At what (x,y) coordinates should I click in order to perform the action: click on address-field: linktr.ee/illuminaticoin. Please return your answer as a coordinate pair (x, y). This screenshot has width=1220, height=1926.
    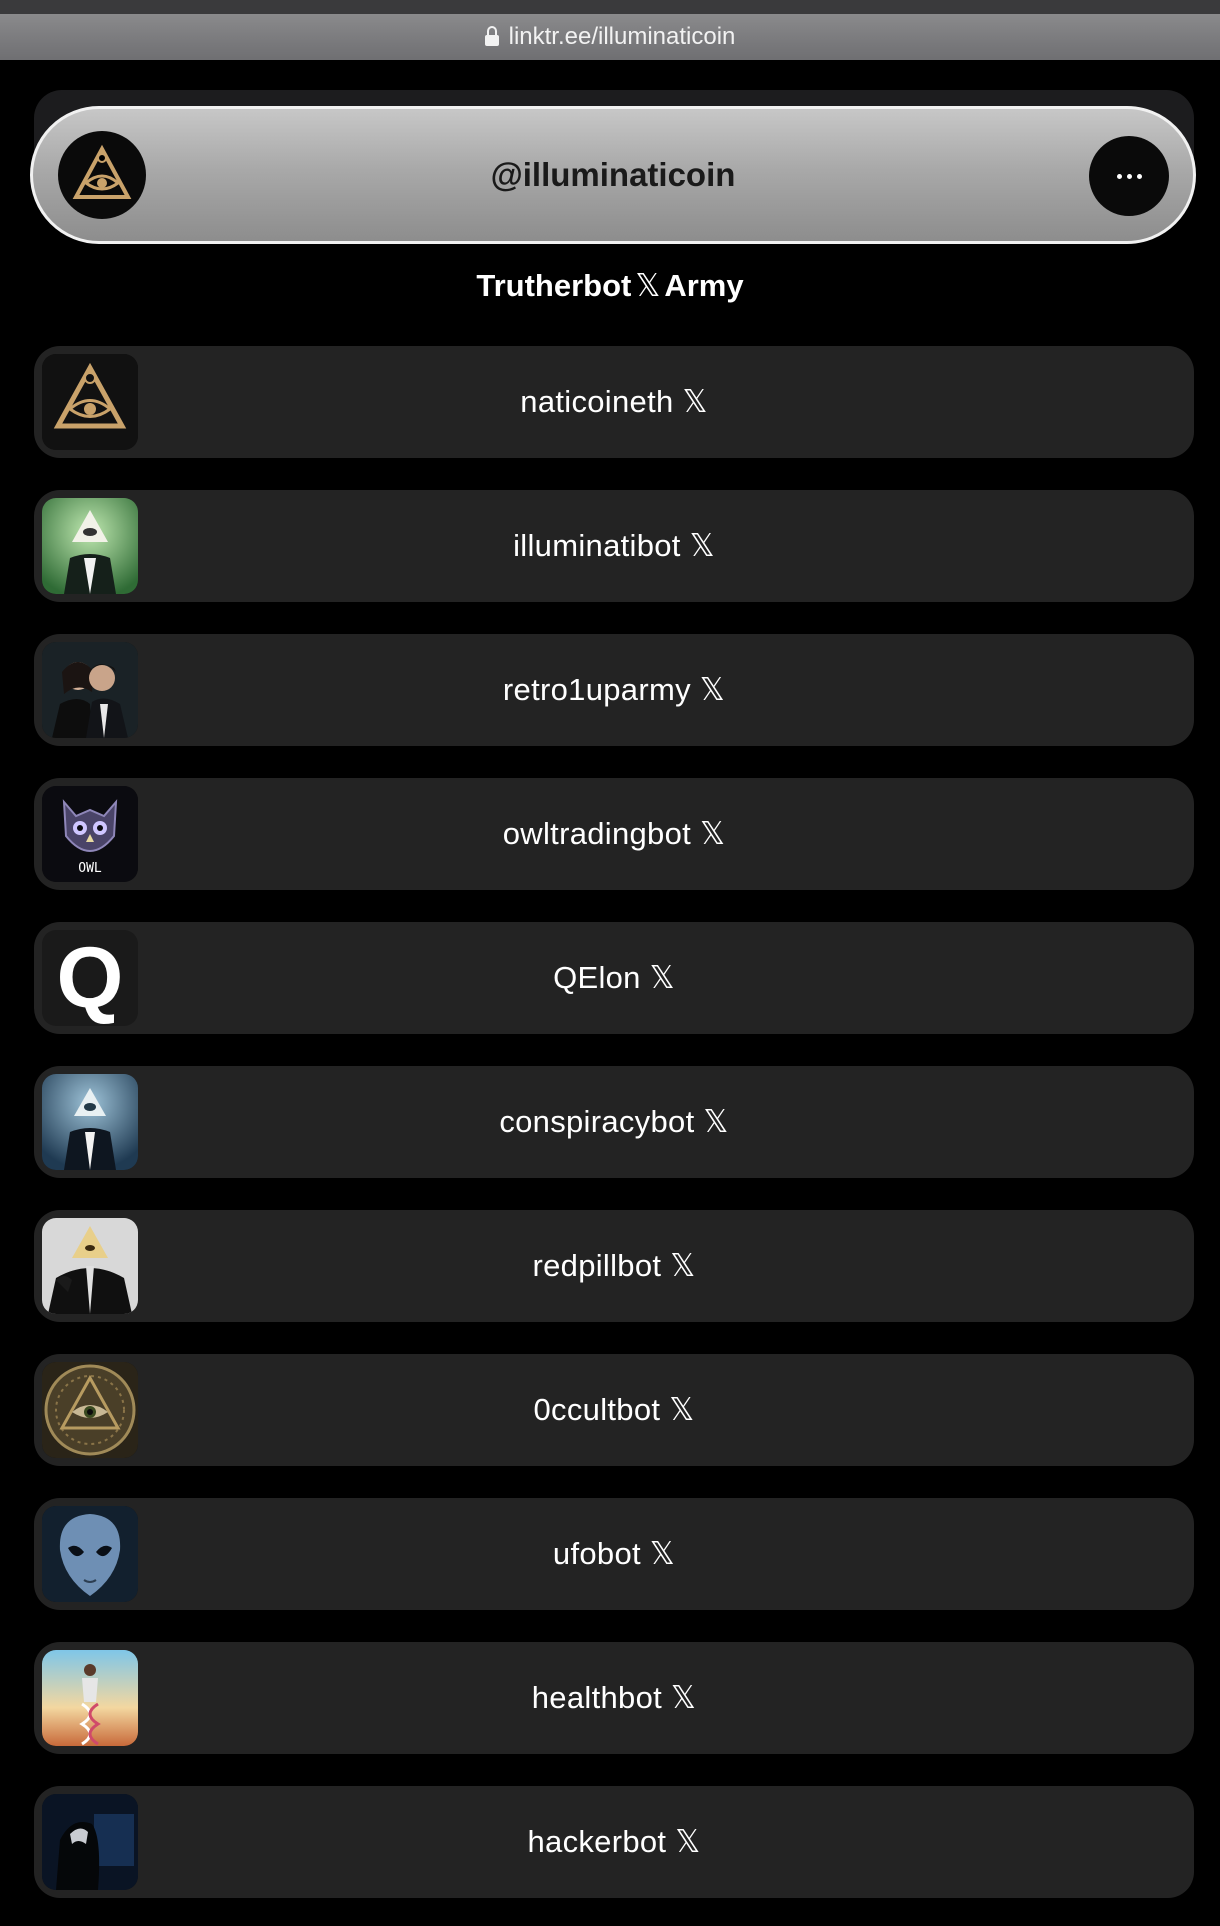
    Looking at the image, I should click on (610, 37).